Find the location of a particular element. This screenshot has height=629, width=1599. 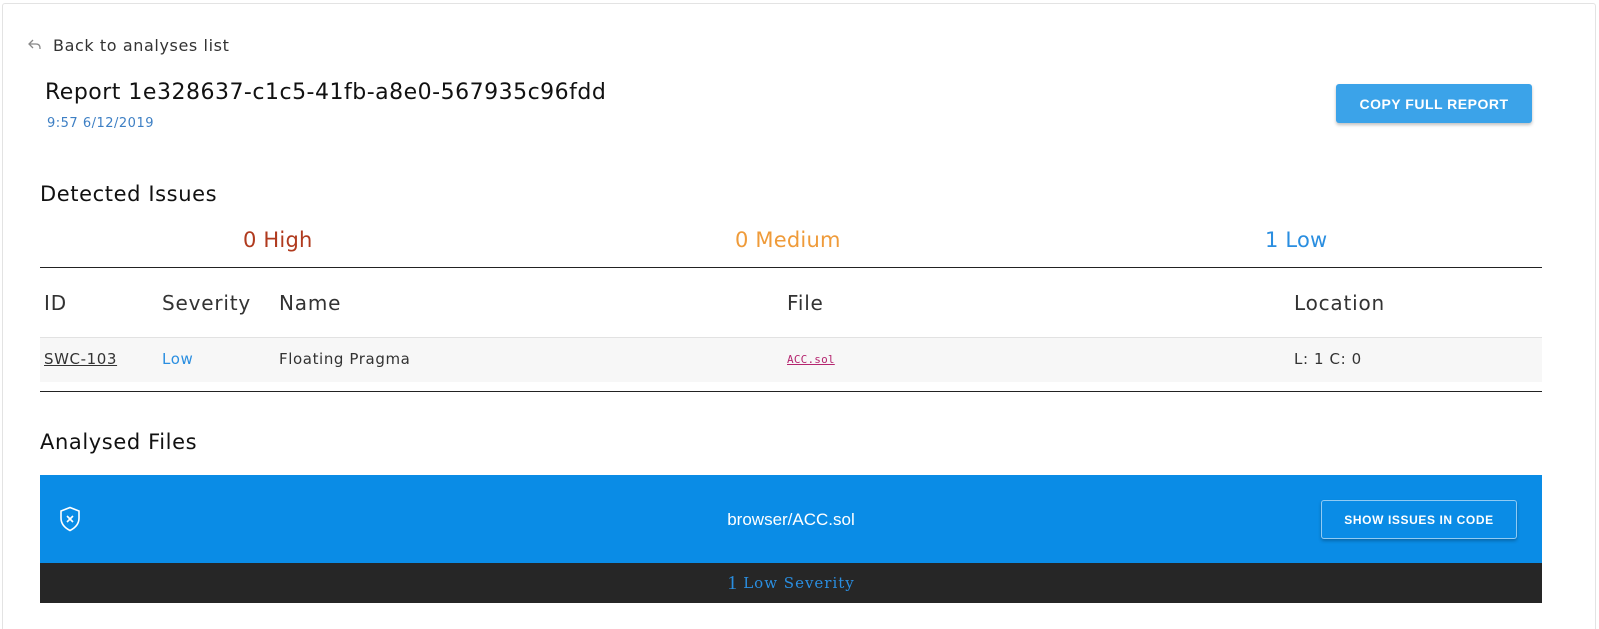

reply-arrow-icon is located at coordinates (35, 45).